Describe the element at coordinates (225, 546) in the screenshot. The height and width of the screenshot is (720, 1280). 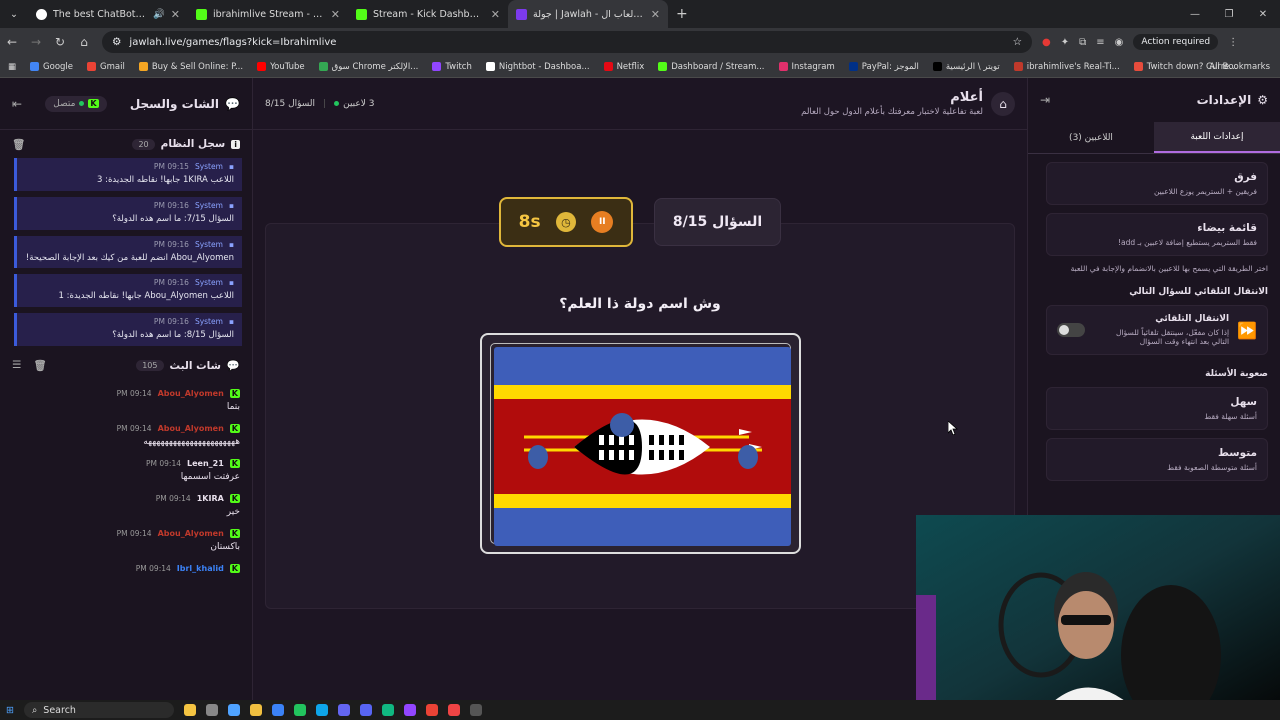
I see `chat-text: باكستان` at that location.